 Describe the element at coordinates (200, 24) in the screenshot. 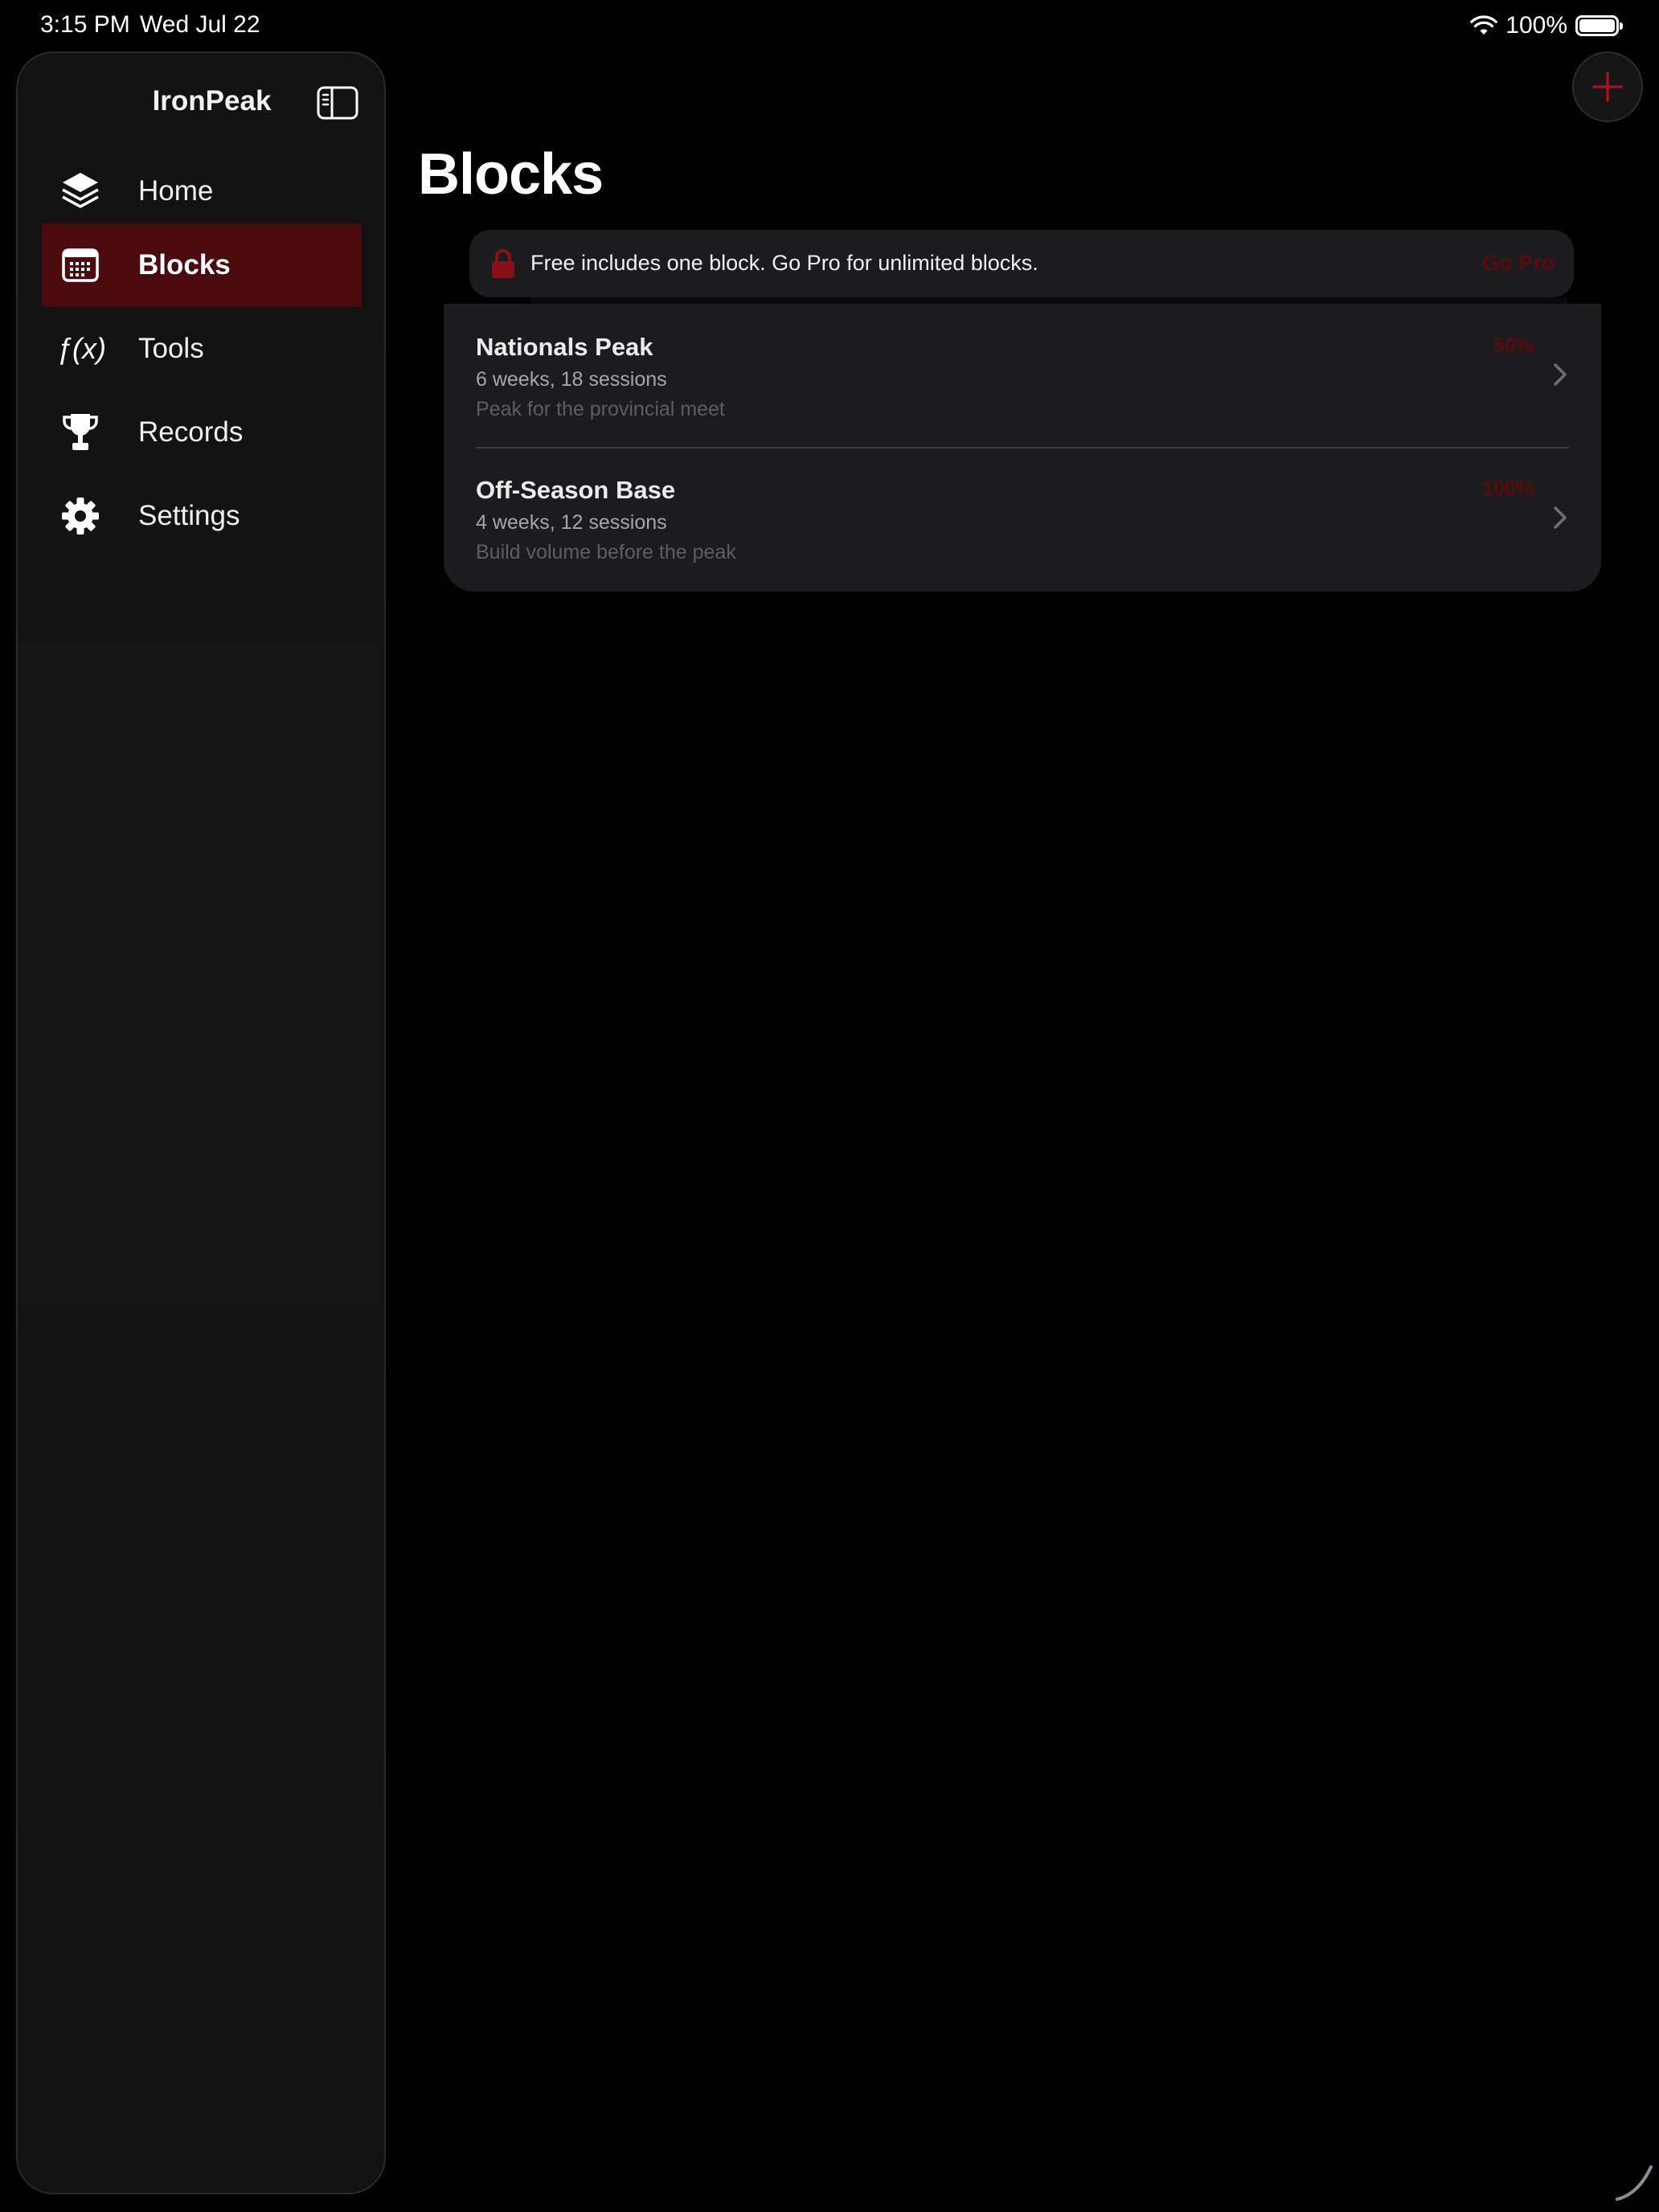

I see `status-date: Wed Jul 22` at that location.